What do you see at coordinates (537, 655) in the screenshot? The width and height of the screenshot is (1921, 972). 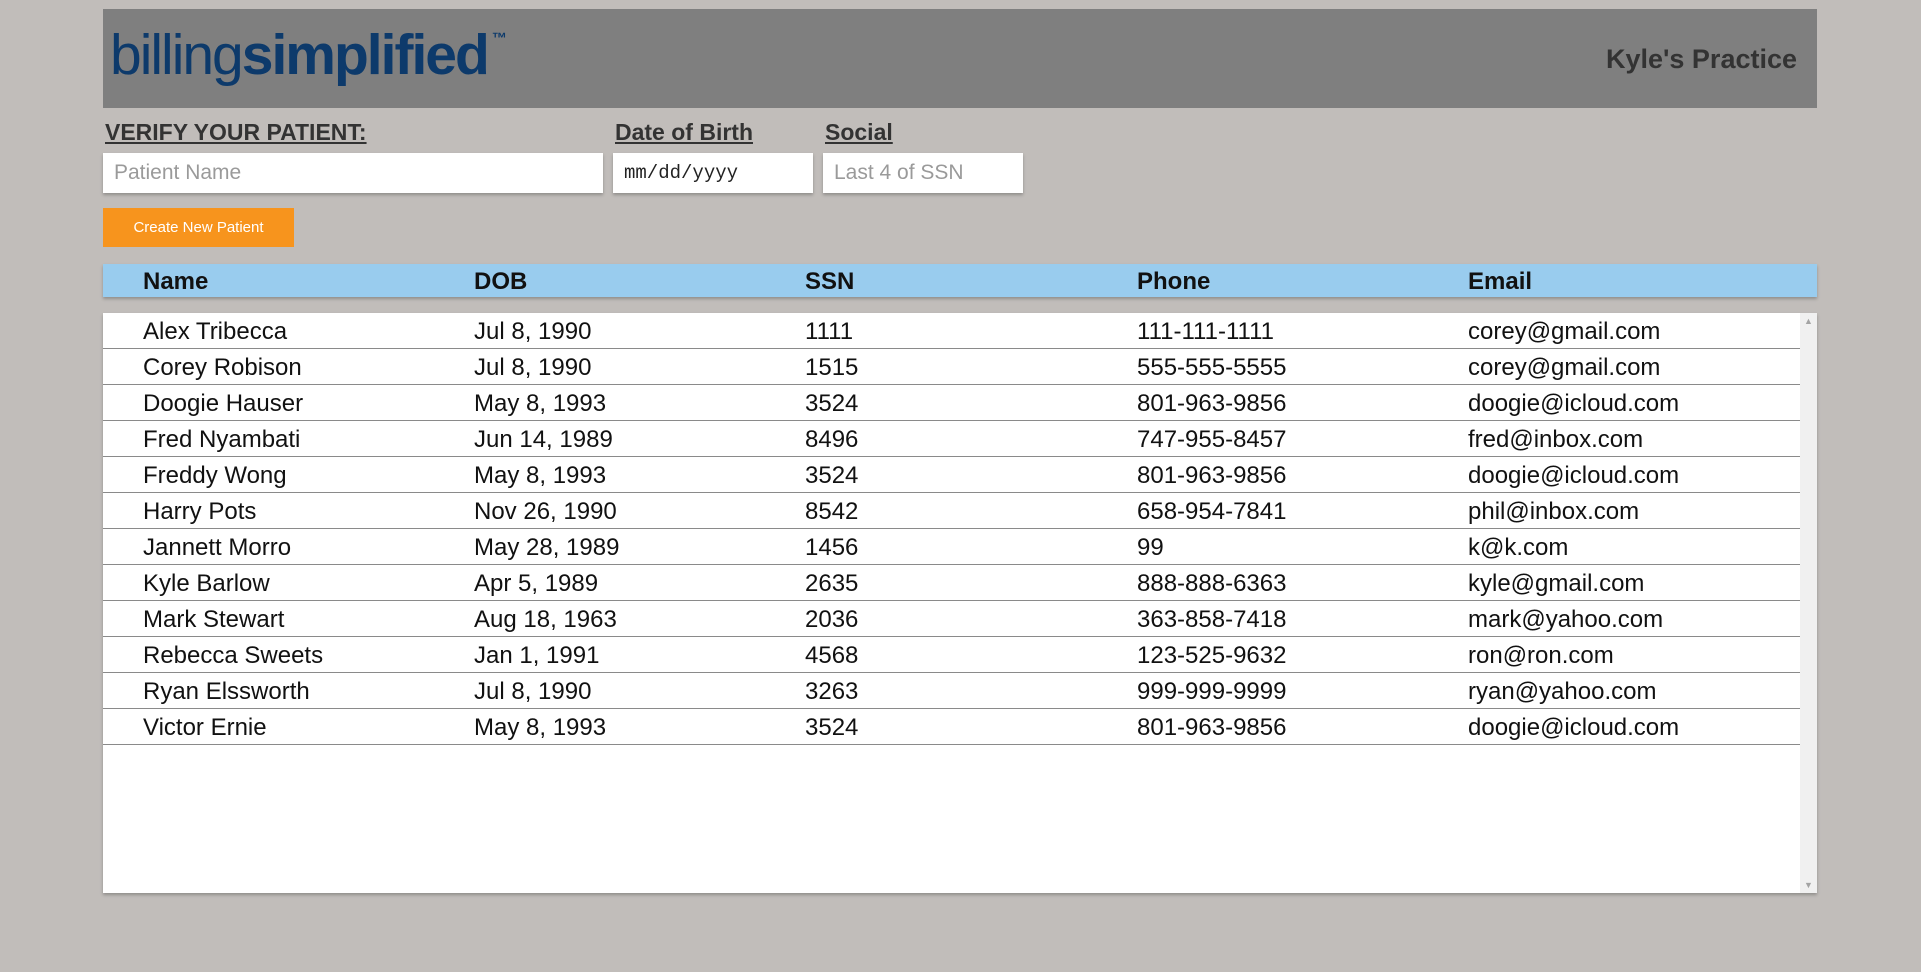 I see `cell-dob: Jan 1, 1991` at bounding box center [537, 655].